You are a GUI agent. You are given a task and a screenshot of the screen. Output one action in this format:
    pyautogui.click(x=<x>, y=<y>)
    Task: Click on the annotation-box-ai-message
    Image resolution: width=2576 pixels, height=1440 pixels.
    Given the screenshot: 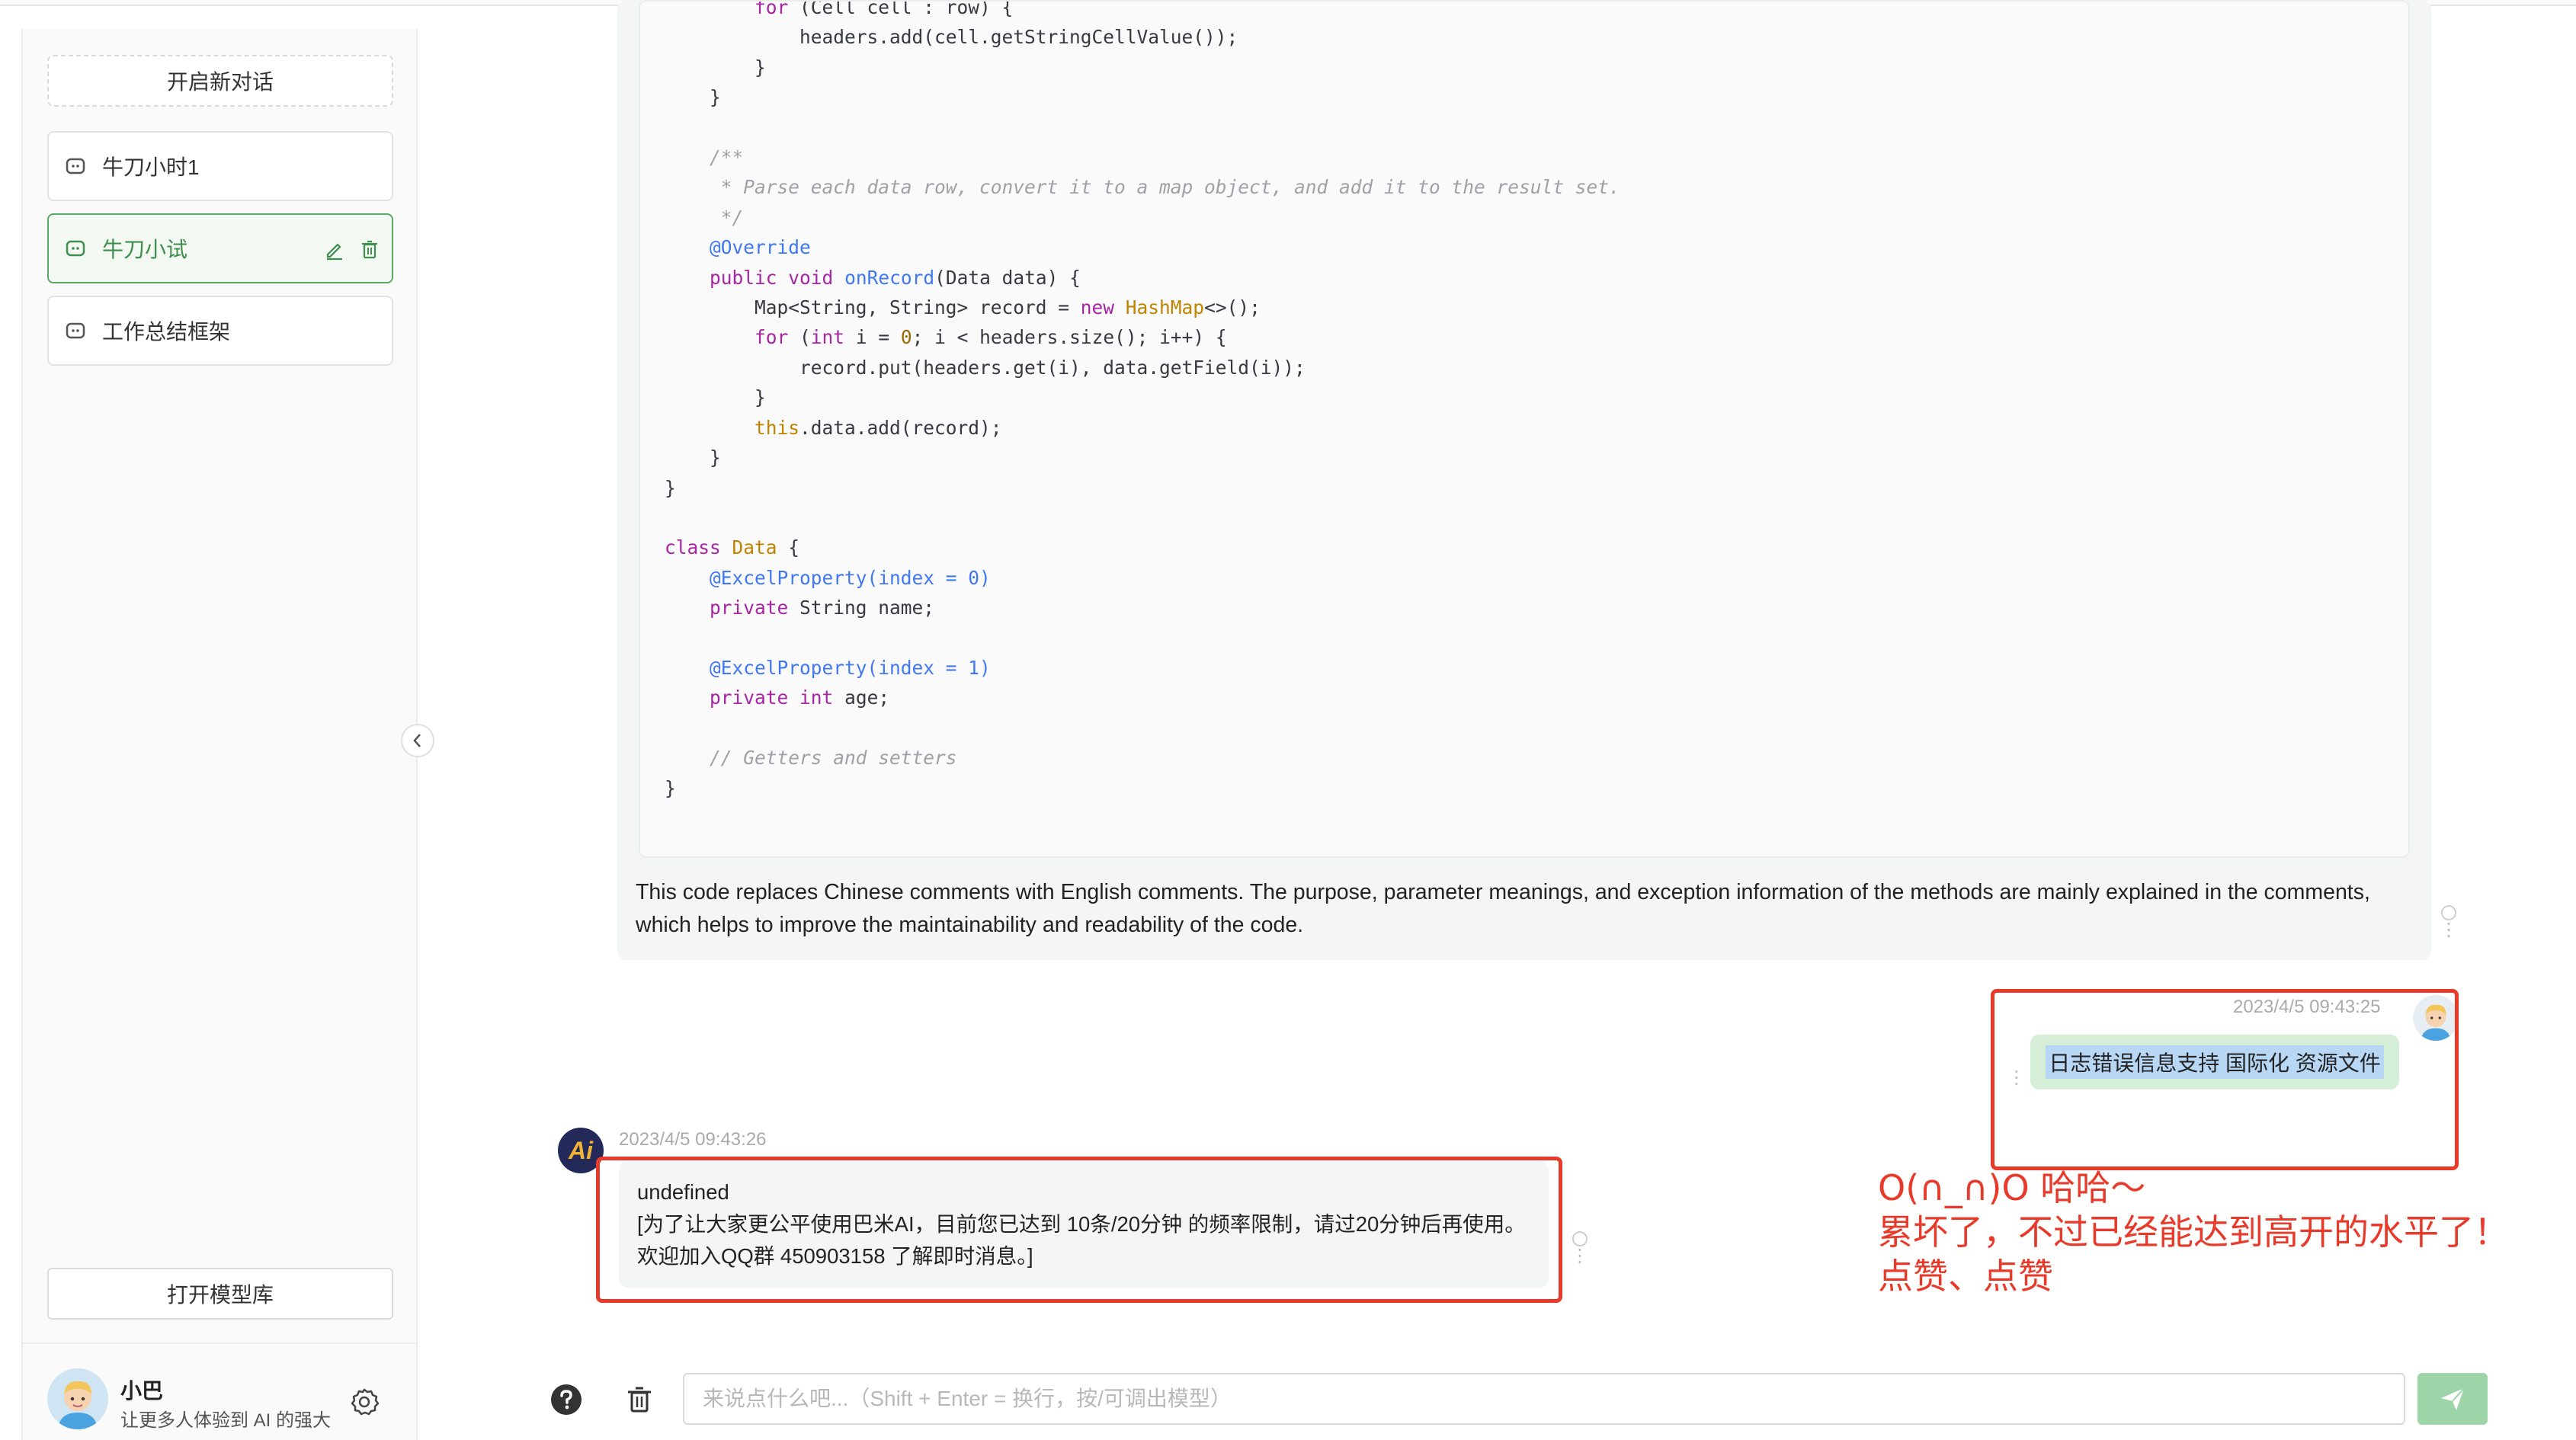 What is the action you would take?
    pyautogui.click(x=1079, y=1230)
    